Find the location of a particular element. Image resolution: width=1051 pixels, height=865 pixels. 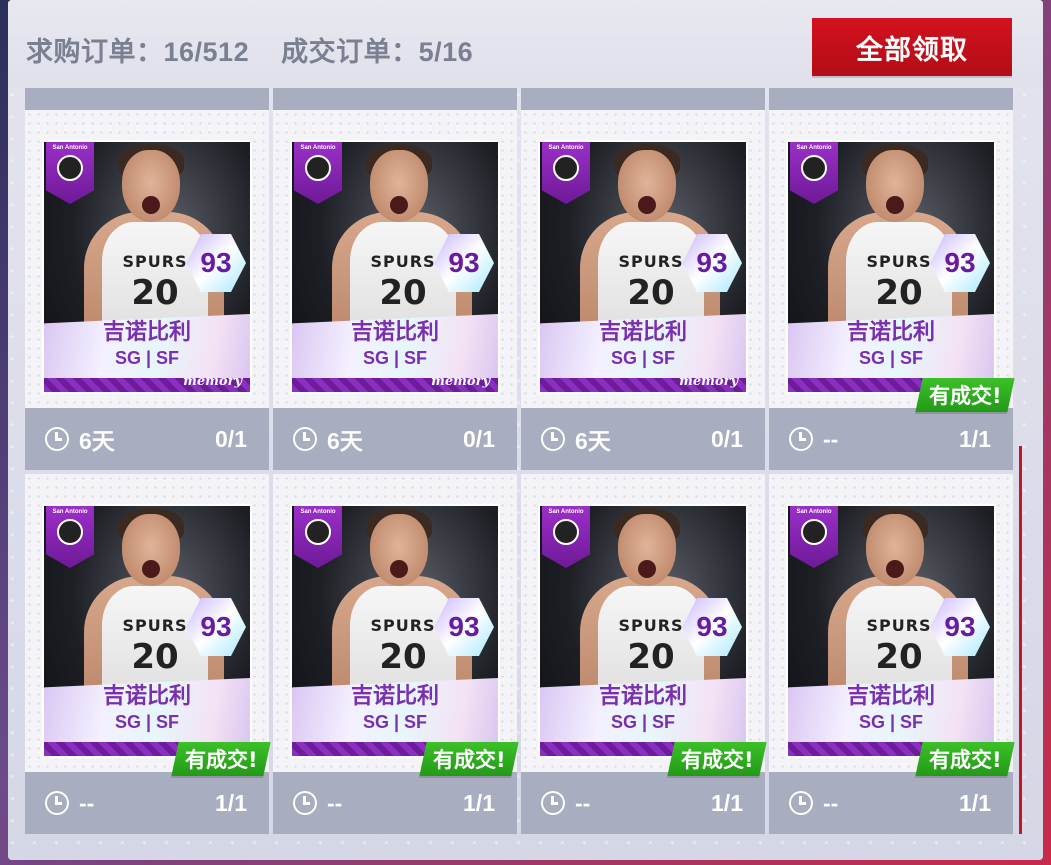

order-counts: 求购订单：16/512 成交订单：5/16 is located at coordinates (261, 49).